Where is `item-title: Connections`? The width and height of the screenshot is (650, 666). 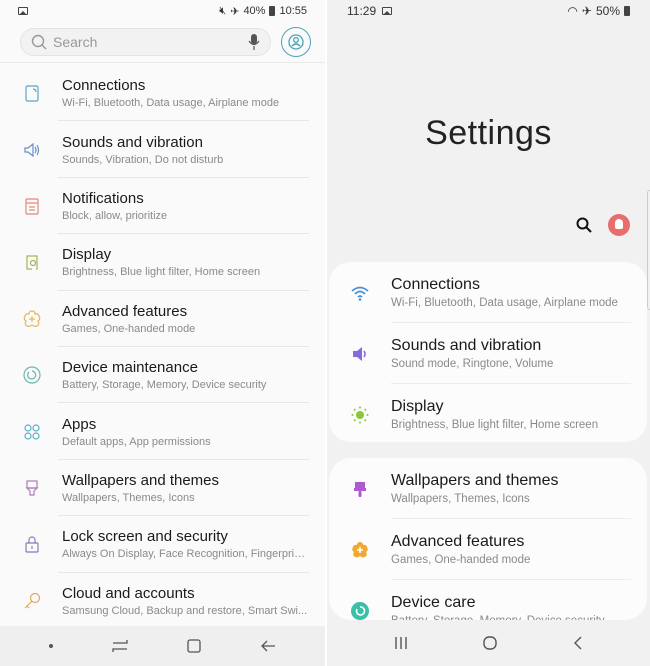 item-title: Connections is located at coordinates (104, 86).